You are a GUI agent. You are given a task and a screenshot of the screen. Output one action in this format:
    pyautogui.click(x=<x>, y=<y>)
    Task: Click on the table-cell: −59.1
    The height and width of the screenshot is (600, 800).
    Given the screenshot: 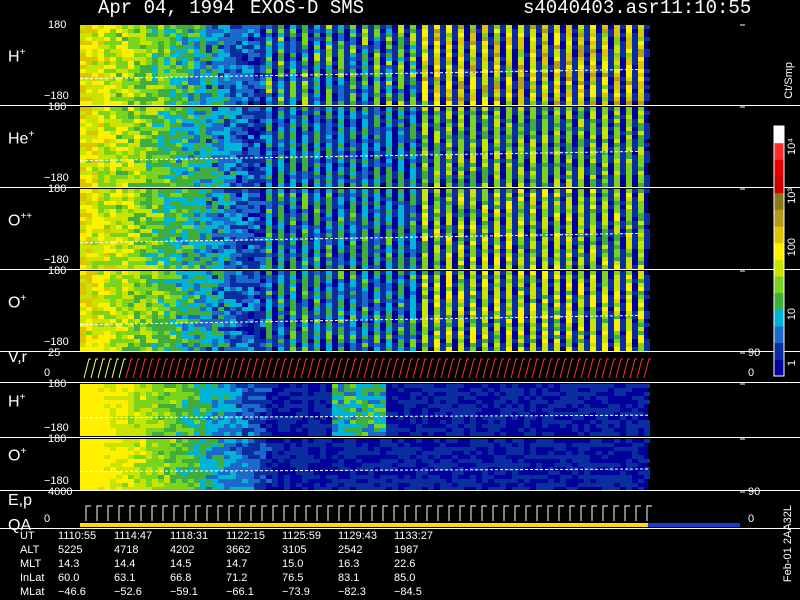 What is the action you would take?
    pyautogui.click(x=184, y=592)
    